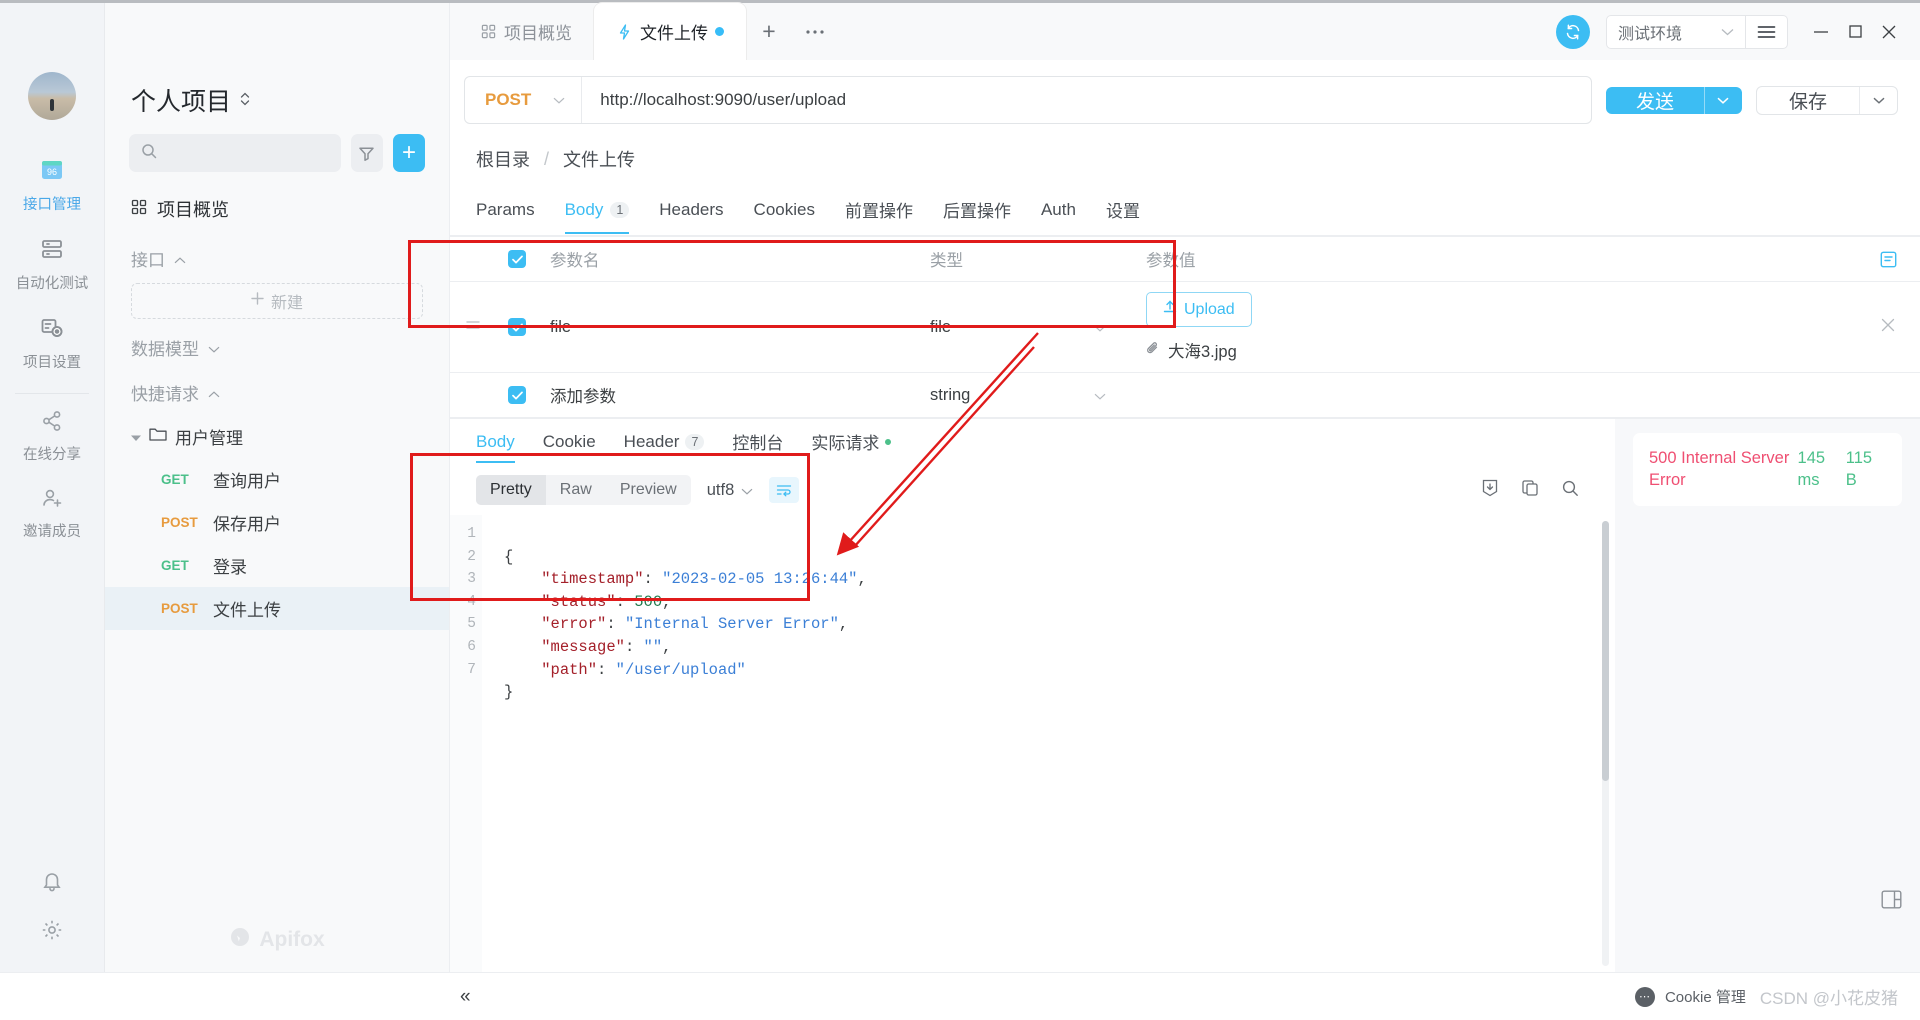  What do you see at coordinates (1828, 998) in the screenshot?
I see `watermark: CSDN @小花皮猪` at bounding box center [1828, 998].